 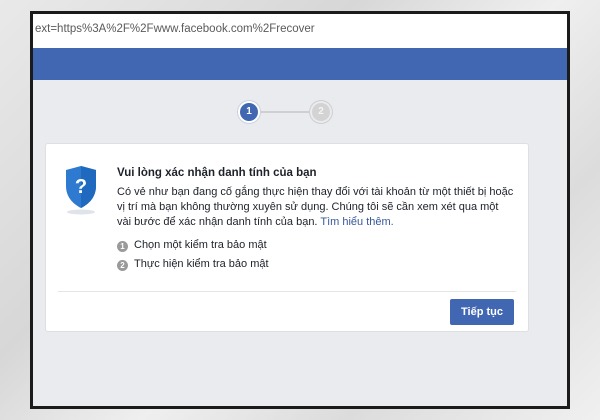 I want to click on step-connector, so click(x=285, y=112).